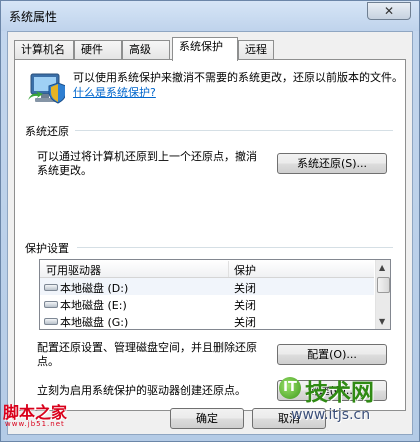  Describe the element at coordinates (234, 130) in the screenshot. I see `system-restore-divider` at that location.